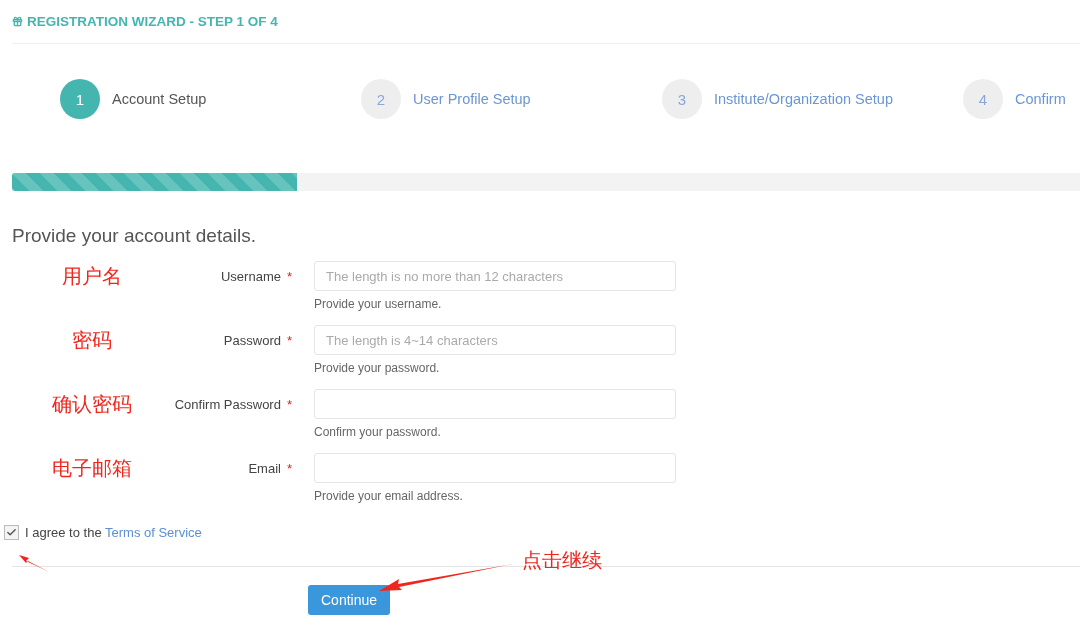 The image size is (1080, 633). I want to click on help-text: Provide your password., so click(377, 368).